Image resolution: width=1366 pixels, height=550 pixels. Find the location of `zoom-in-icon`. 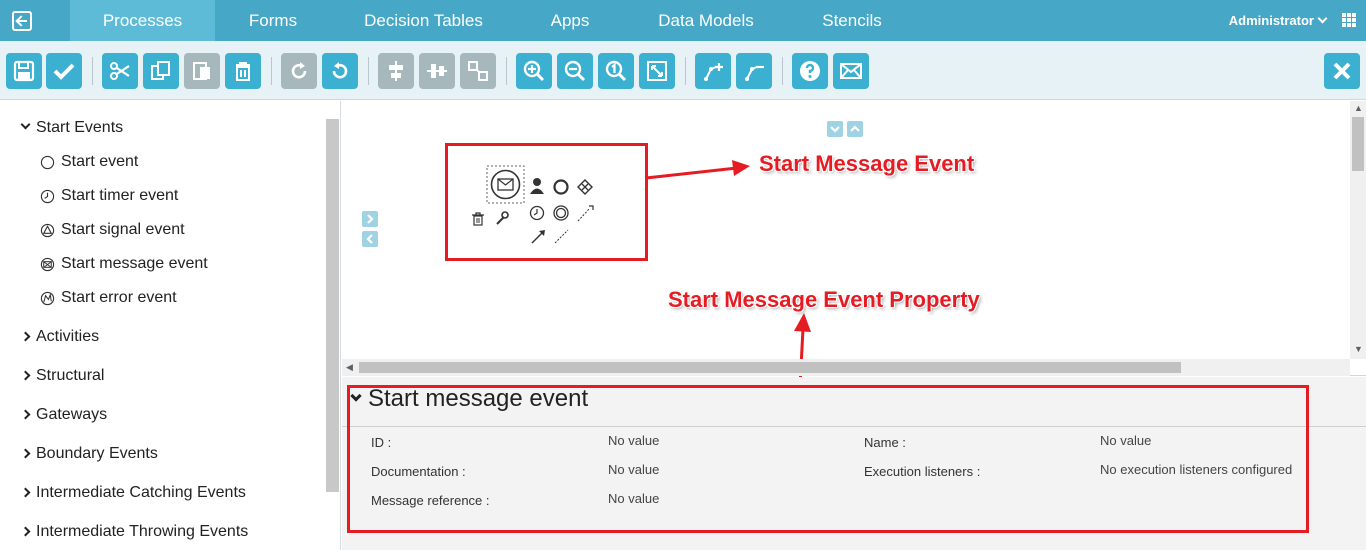

zoom-in-icon is located at coordinates (534, 71).